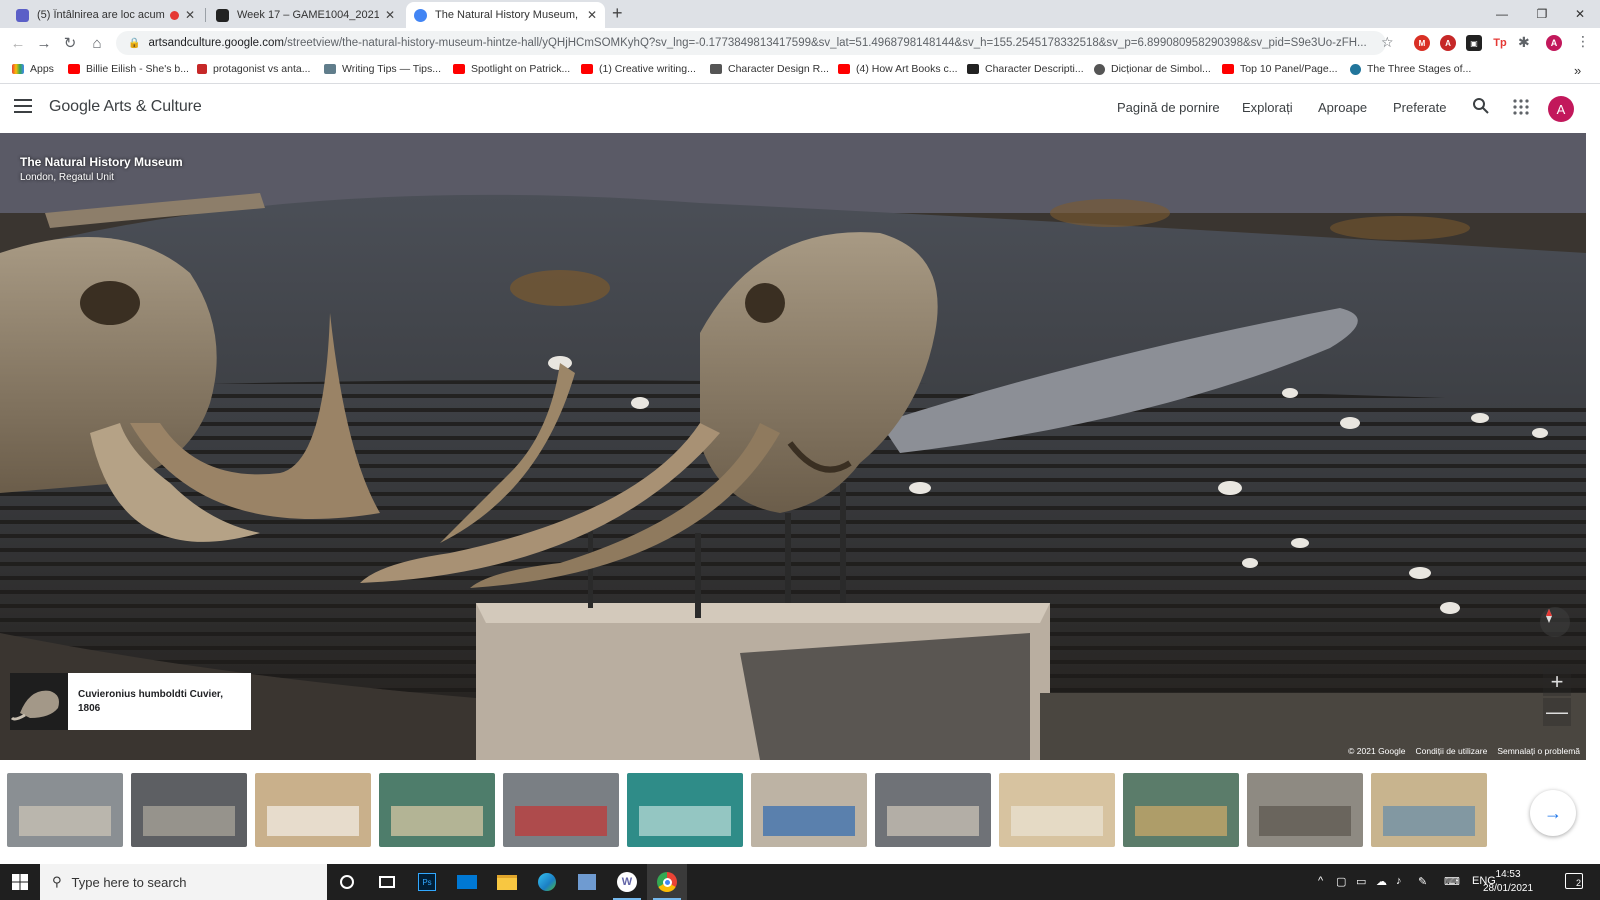 The image size is (1600, 900). Describe the element at coordinates (467, 882) in the screenshot. I see `mail-icon` at that location.